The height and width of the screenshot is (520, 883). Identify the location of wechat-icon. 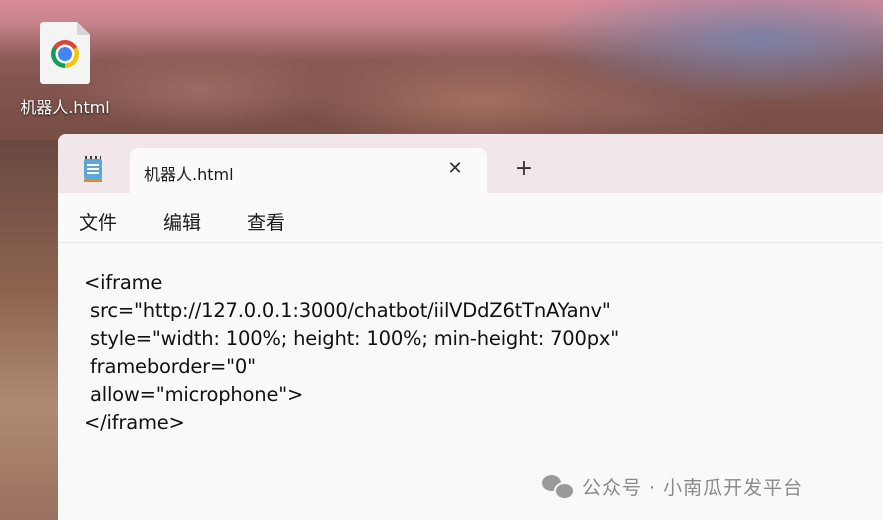
(558, 487).